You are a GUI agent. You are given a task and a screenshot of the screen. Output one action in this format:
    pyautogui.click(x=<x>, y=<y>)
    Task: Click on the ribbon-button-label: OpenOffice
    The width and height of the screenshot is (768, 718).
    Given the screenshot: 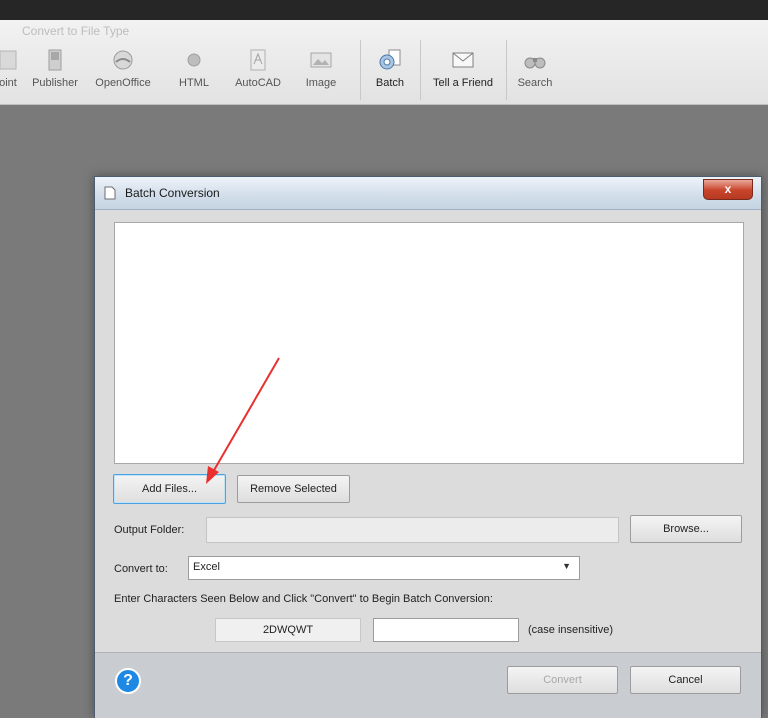 What is the action you would take?
    pyautogui.click(x=123, y=83)
    